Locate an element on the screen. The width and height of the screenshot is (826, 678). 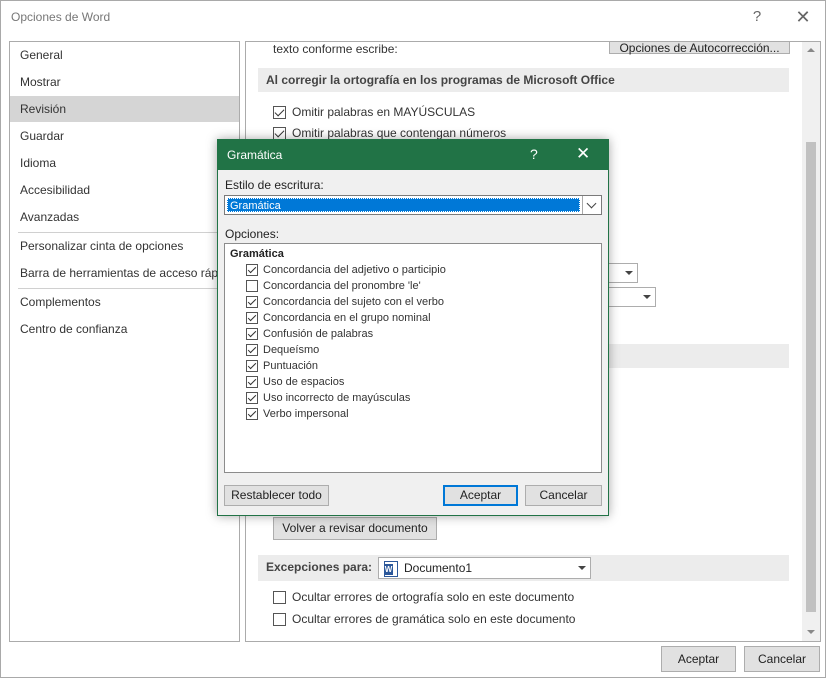
grammar-option: Concordancia del sujeto con el verbo is located at coordinates (345, 302).